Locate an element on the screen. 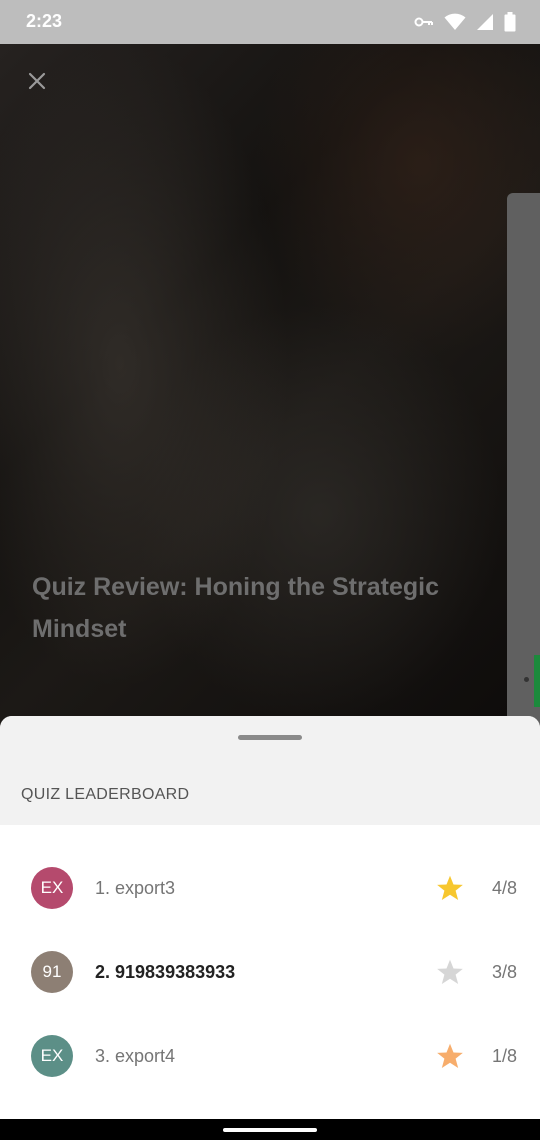 The height and width of the screenshot is (1140, 540). status-icons is located at coordinates (465, 22).